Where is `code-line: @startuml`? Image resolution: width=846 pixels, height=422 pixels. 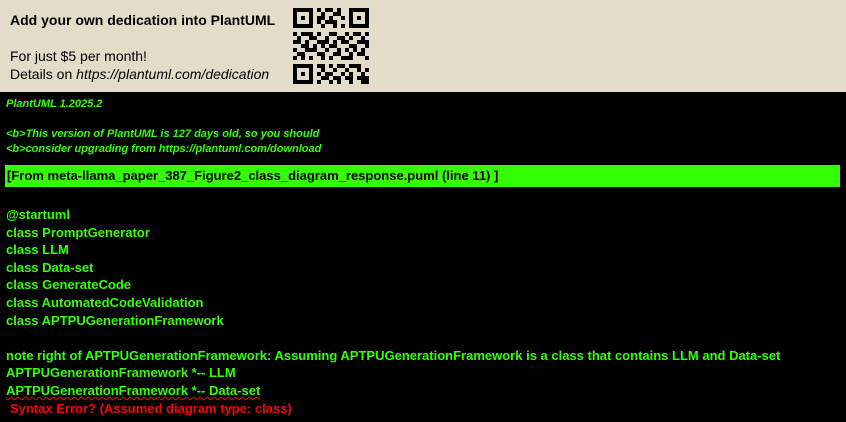
code-line: @startuml is located at coordinates (38, 214).